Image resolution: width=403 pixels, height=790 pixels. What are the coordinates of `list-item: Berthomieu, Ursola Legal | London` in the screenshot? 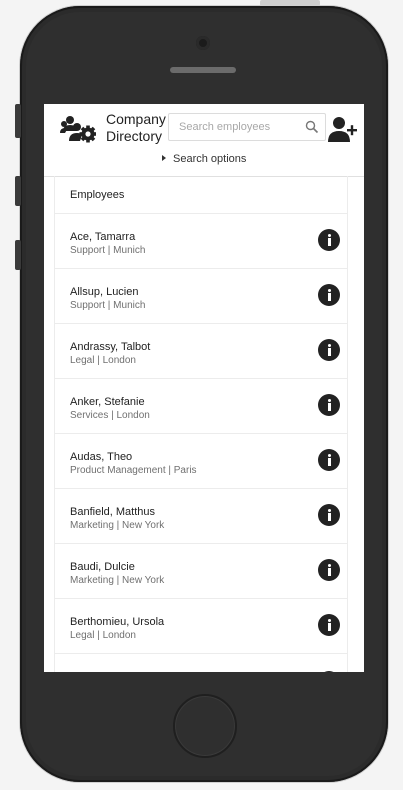 It's located at (201, 626).